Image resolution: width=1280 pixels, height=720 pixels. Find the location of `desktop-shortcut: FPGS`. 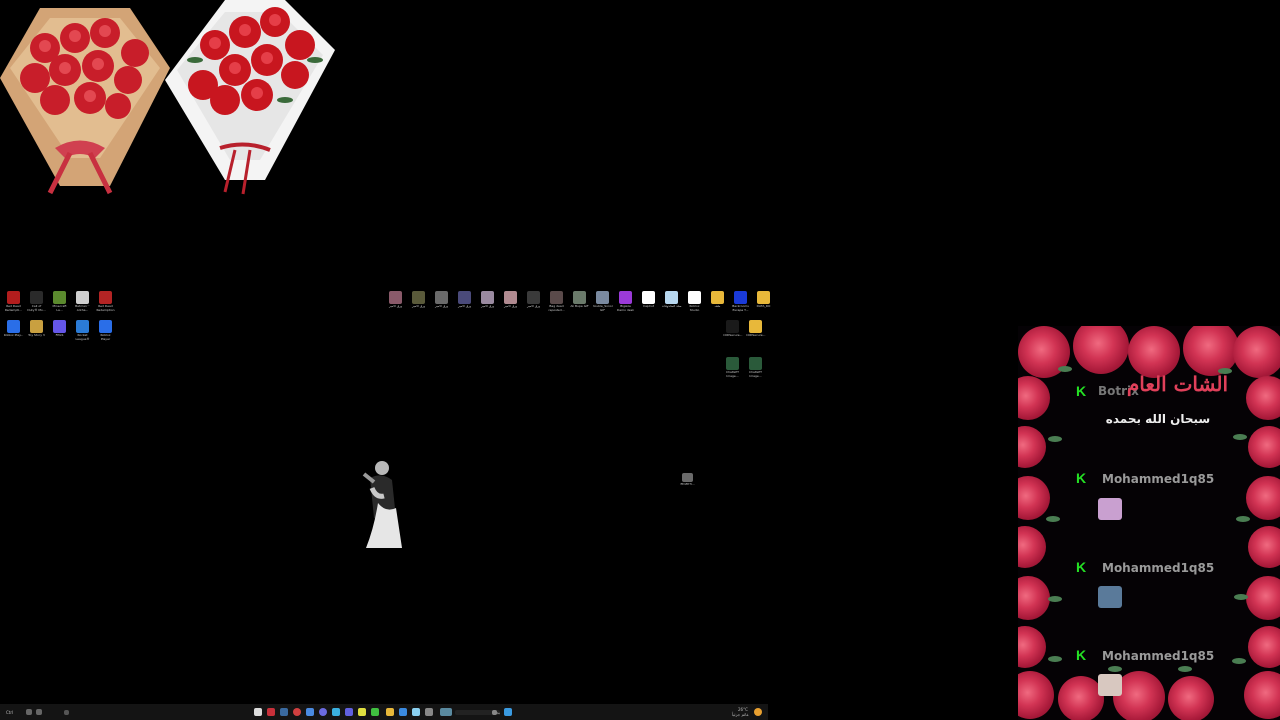

desktop-shortcut: FPGS is located at coordinates (59, 330).